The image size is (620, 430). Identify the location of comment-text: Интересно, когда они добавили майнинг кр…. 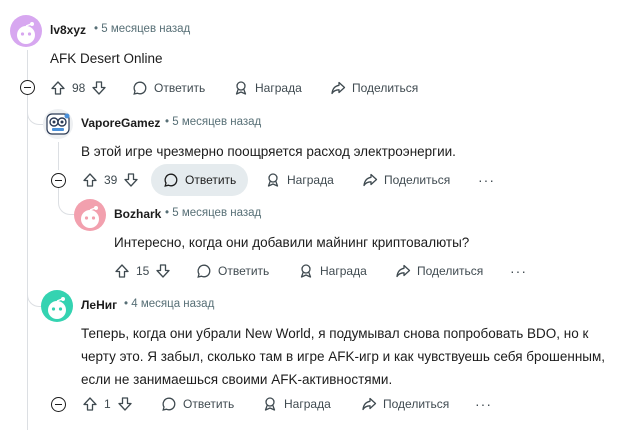
(292, 242).